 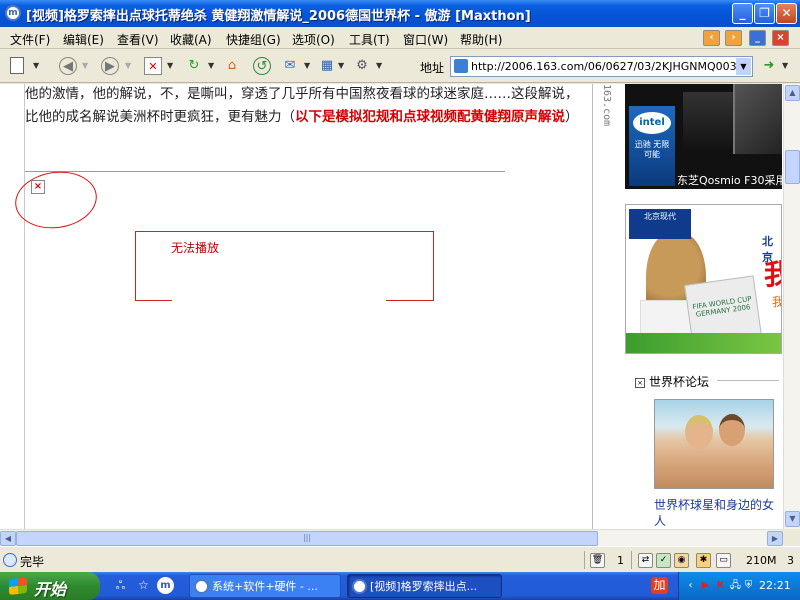 What do you see at coordinates (620, 560) in the screenshot?
I see `closed-tabs-count: 1` at bounding box center [620, 560].